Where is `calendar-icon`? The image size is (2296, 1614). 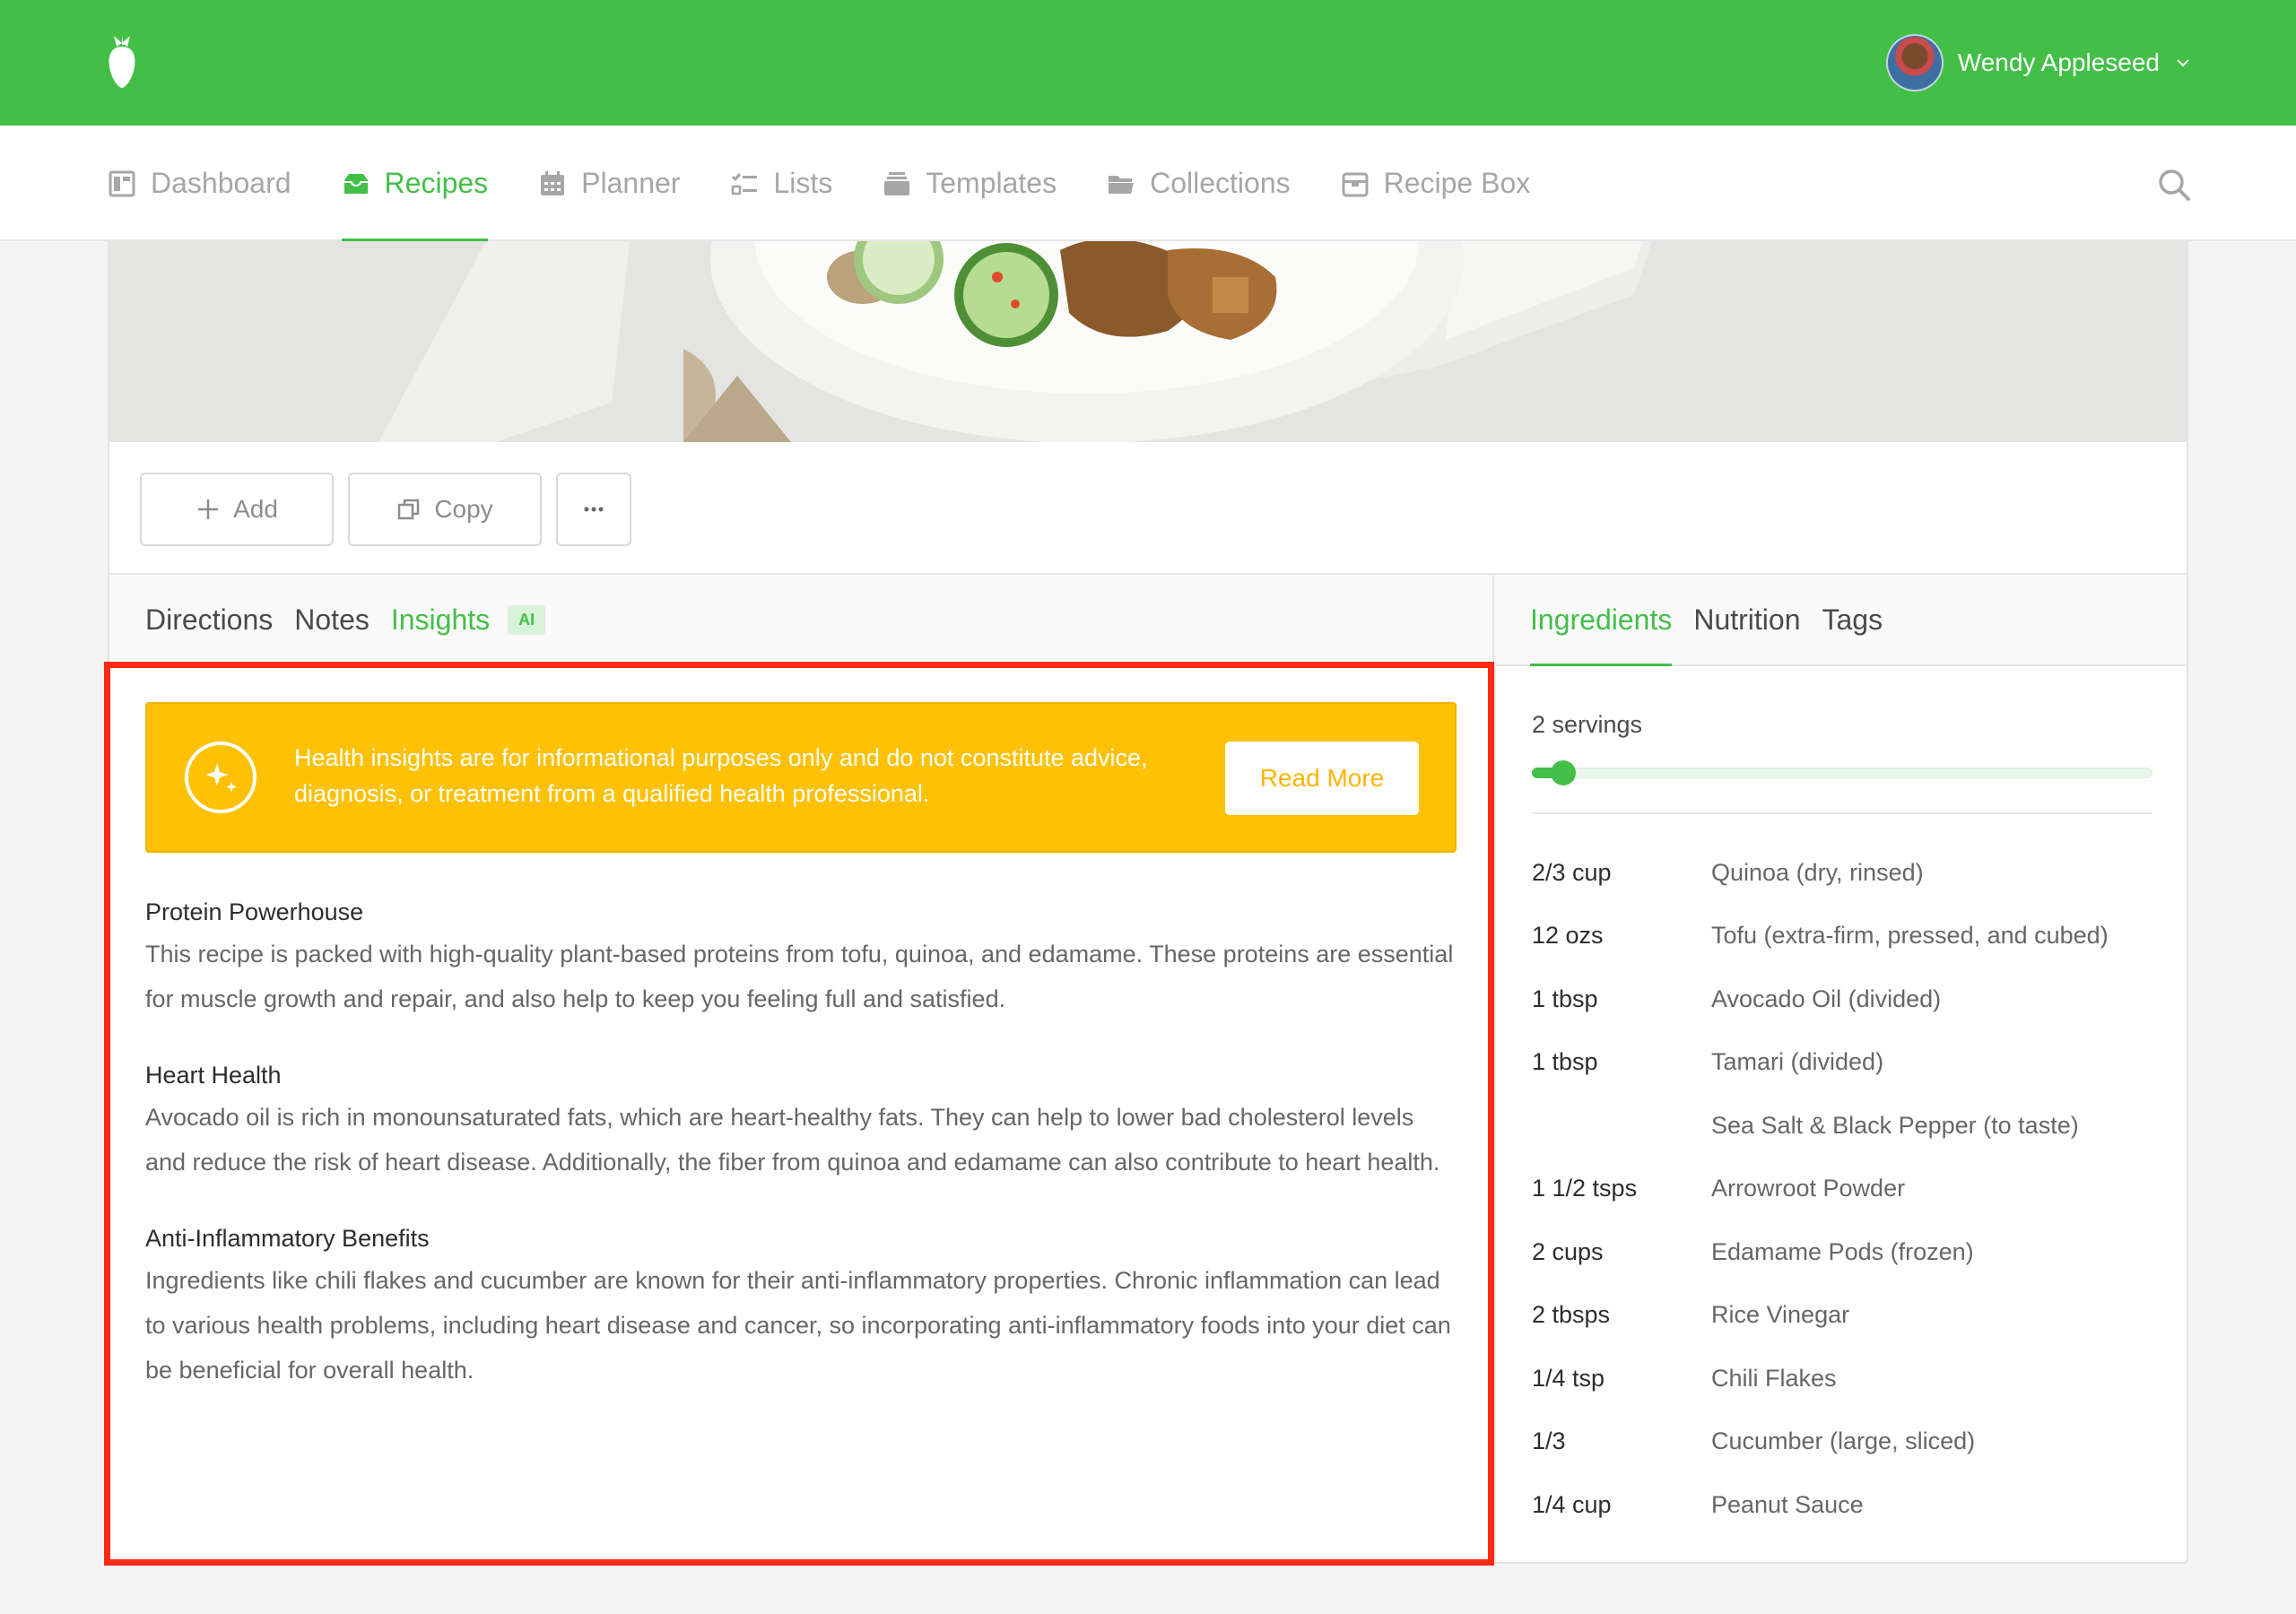 calendar-icon is located at coordinates (553, 182).